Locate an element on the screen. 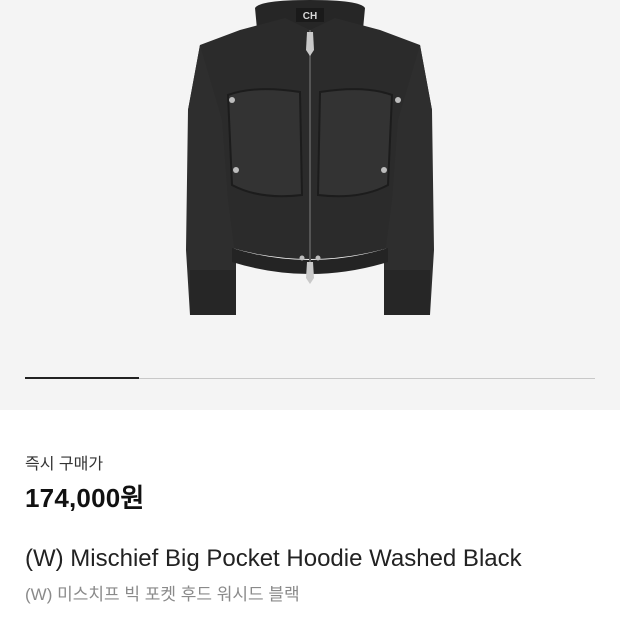 The image size is (620, 620). price-label: 즉시 구매가 is located at coordinates (64, 464).